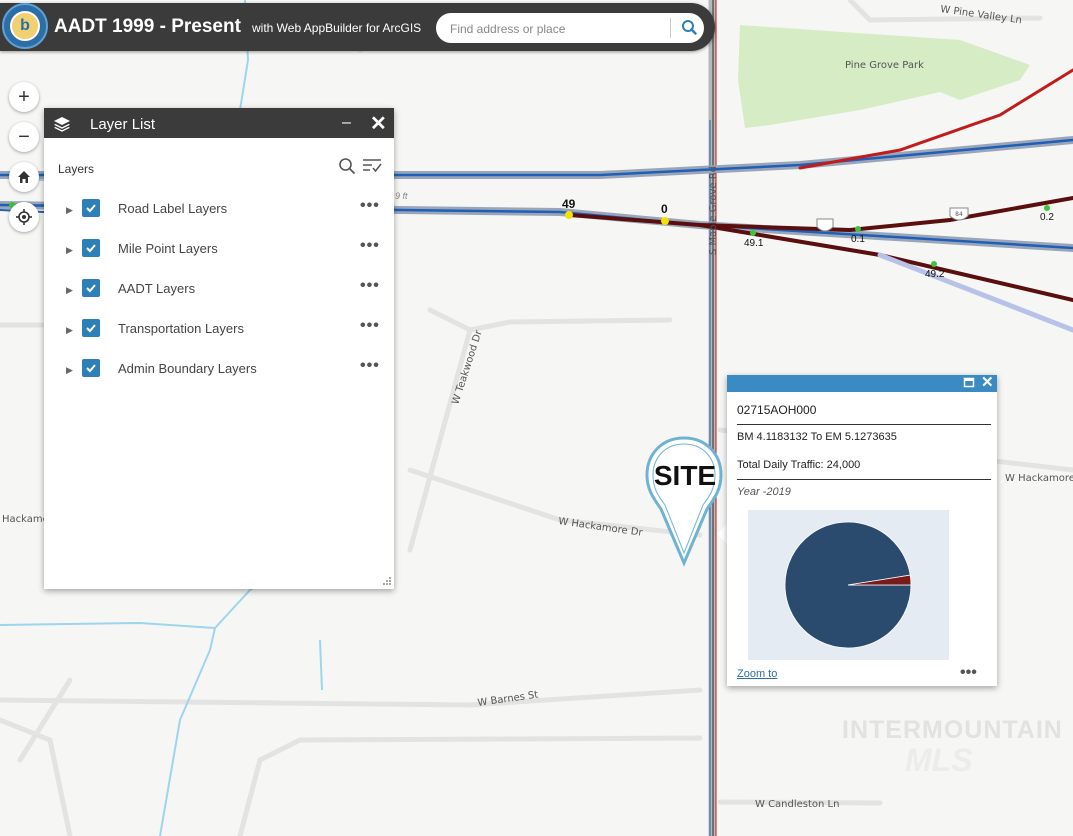 The width and height of the screenshot is (1073, 836). I want to click on search-button, so click(689, 28).